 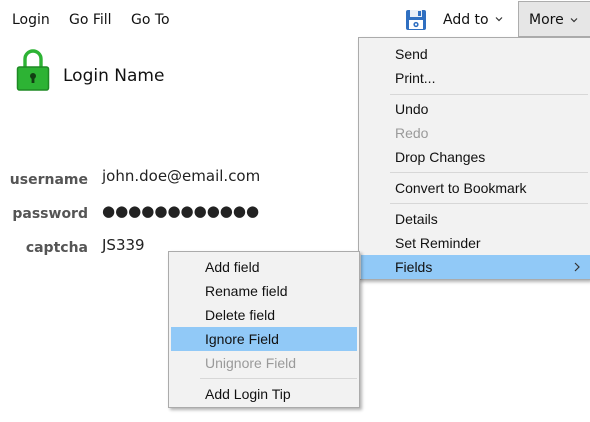 I want to click on chevron-right-icon, so click(x=577, y=267).